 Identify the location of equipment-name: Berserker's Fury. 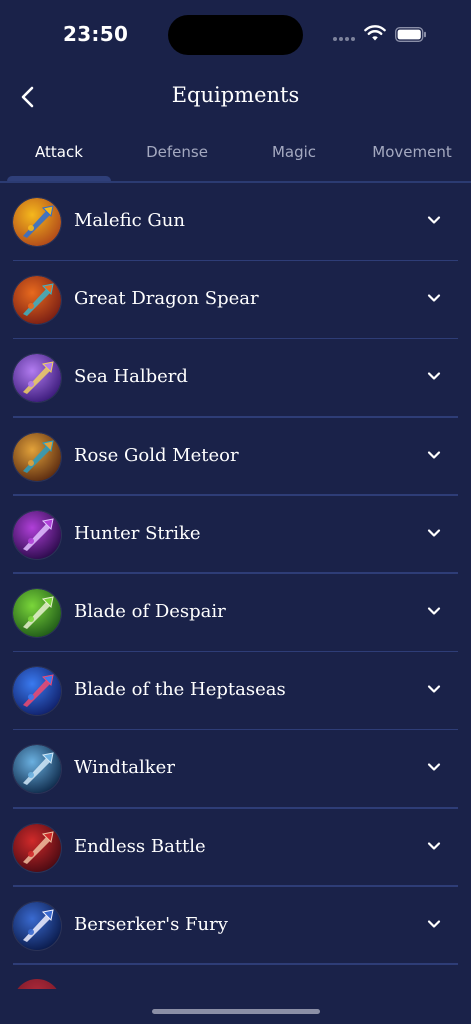
(151, 924).